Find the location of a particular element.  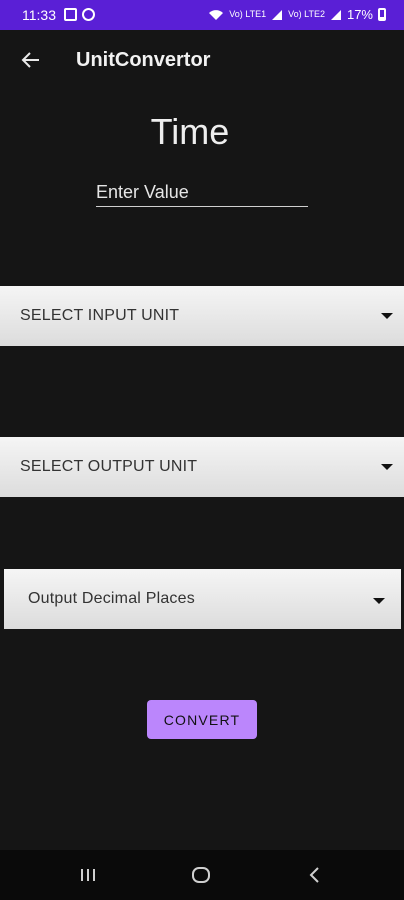

decimal-places-label: Output Decimal Places is located at coordinates (111, 598).